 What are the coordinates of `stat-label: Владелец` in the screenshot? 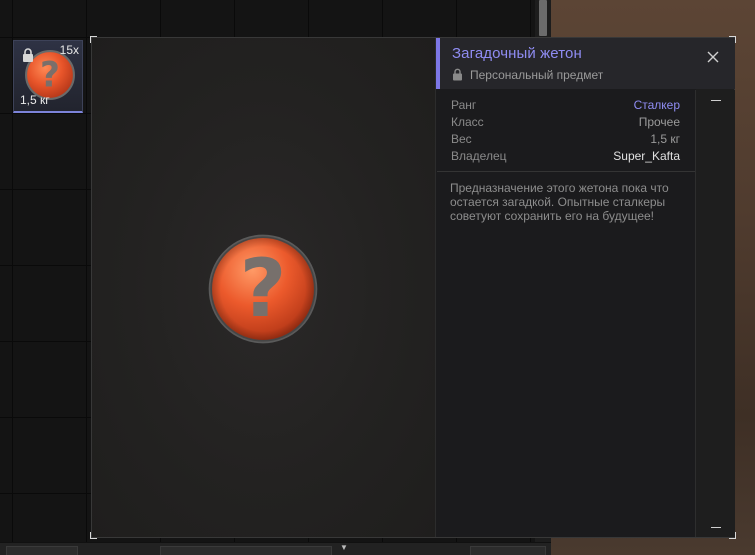 It's located at (479, 156).